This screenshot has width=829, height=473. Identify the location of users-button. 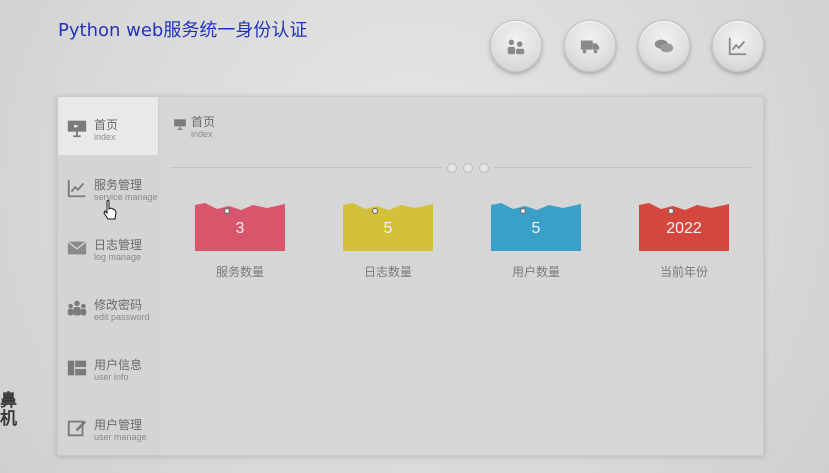
(516, 46).